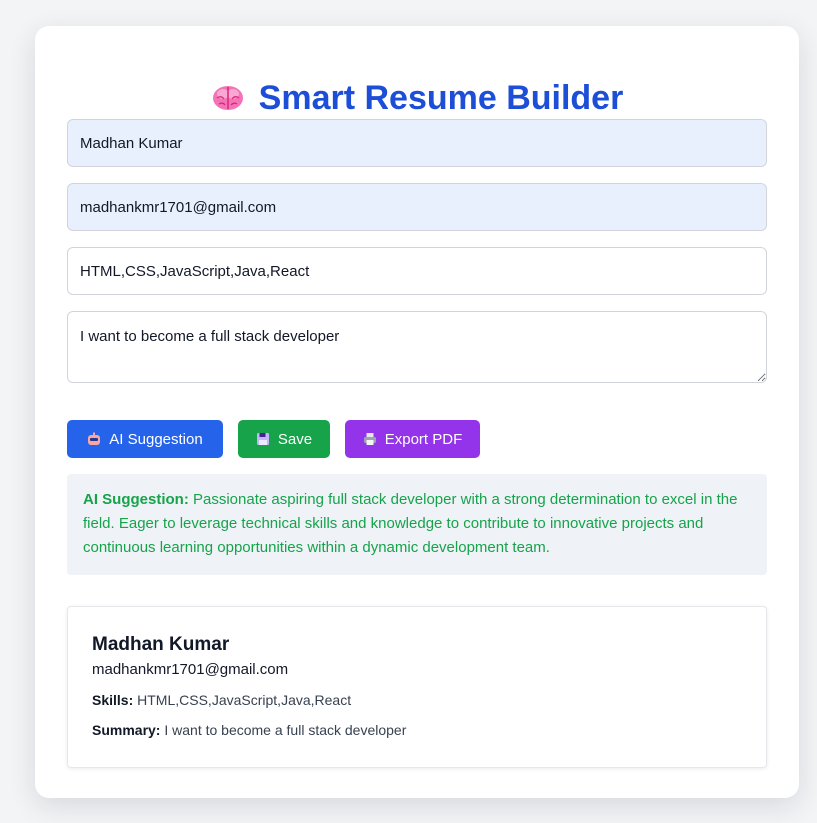  I want to click on export-pdf-button: Export PDF, so click(412, 439).